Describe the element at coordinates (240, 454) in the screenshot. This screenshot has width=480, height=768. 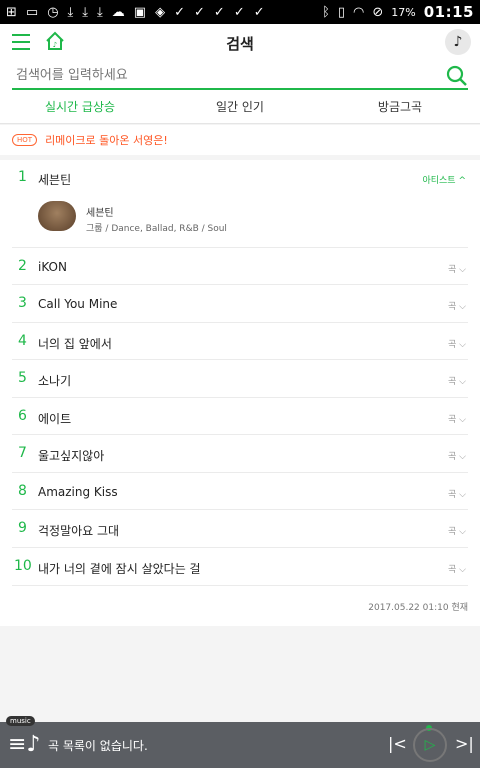
I see `list-item: 7 울고싶지않아 곡 ⌵` at that location.